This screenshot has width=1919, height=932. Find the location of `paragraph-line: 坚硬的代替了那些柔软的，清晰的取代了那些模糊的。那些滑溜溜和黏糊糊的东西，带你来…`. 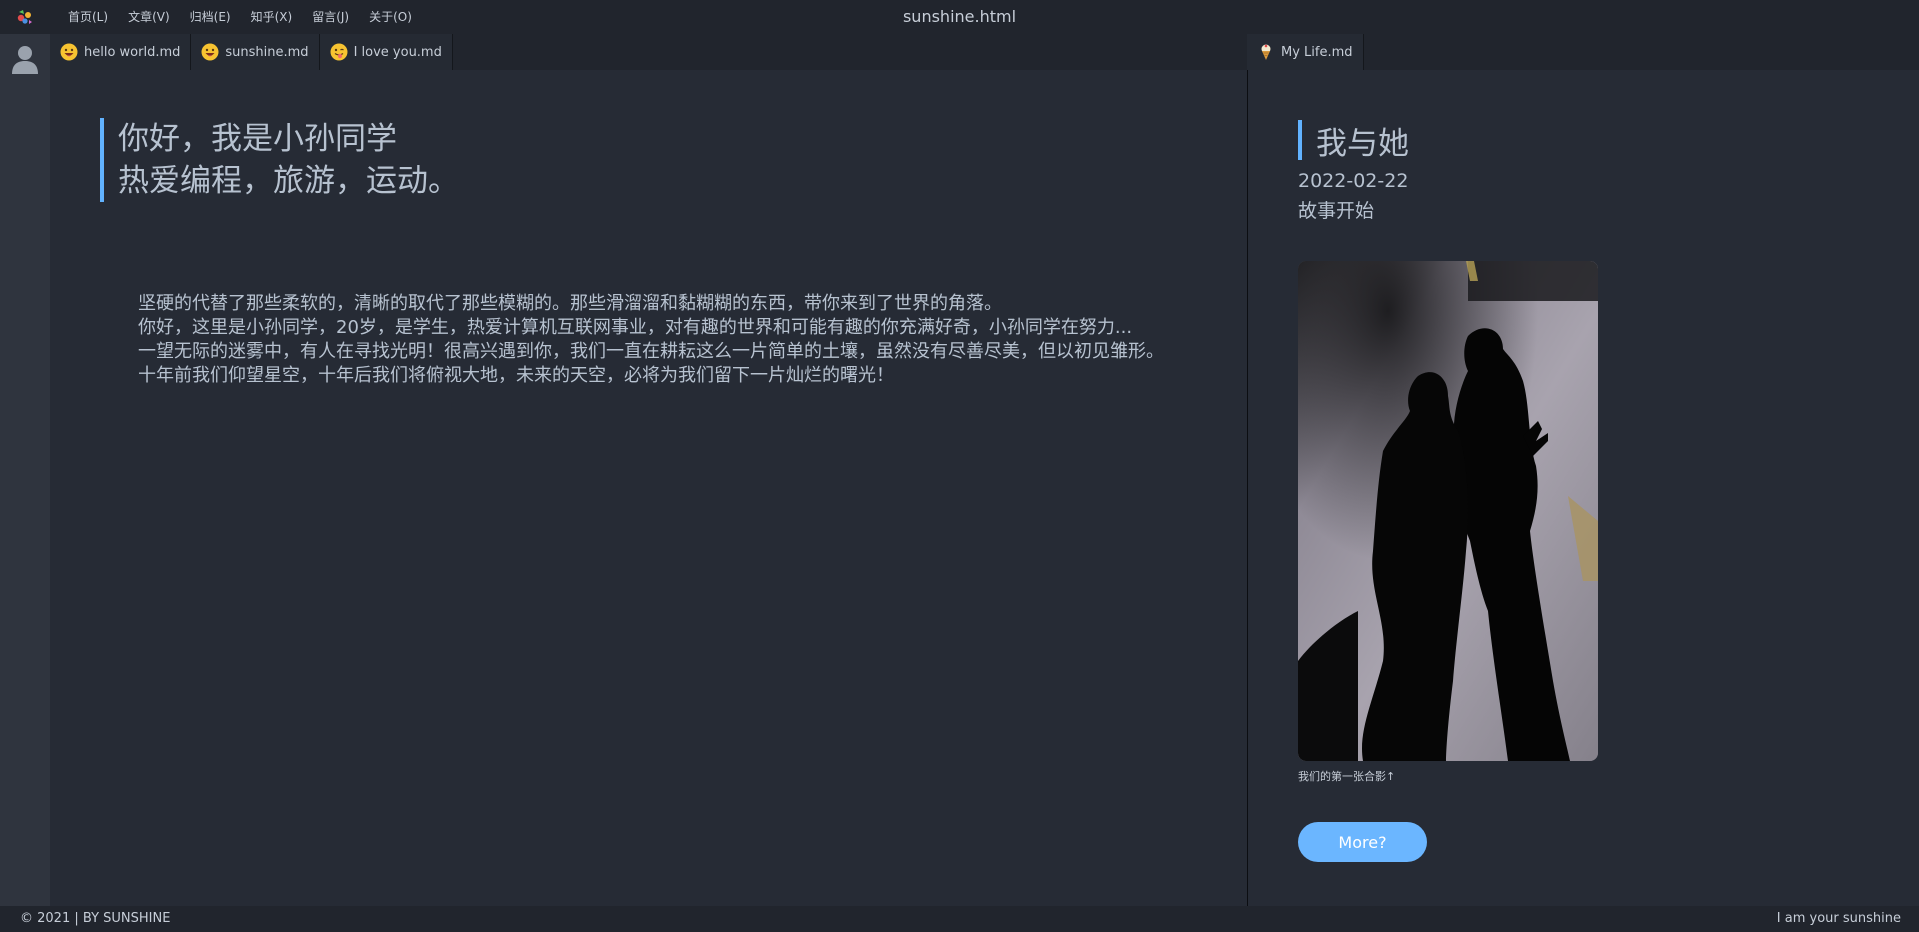

paragraph-line: 坚硬的代替了那些柔软的，清晰的取代了那些模糊的。那些滑溜溜和黏糊糊的东西，带你来… is located at coordinates (570, 303).